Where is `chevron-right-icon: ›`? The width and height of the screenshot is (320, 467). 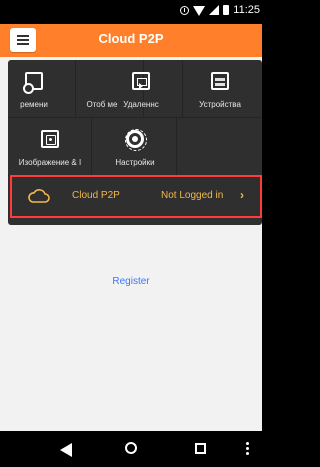 chevron-right-icon: › is located at coordinates (242, 195).